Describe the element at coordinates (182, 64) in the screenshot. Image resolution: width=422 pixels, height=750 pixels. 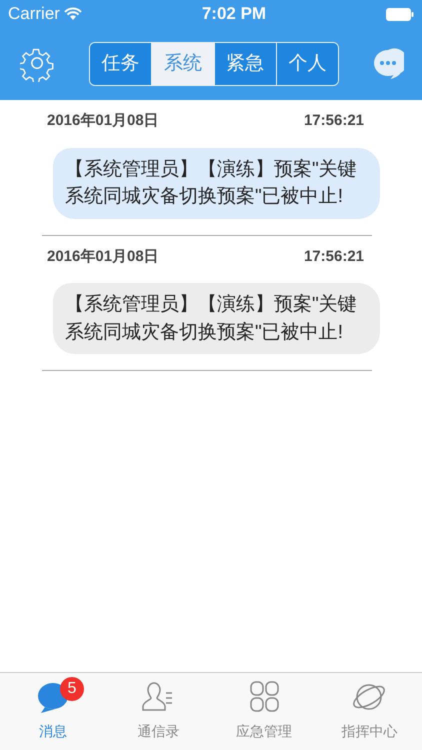
I see `segment-tab: 系统` at that location.